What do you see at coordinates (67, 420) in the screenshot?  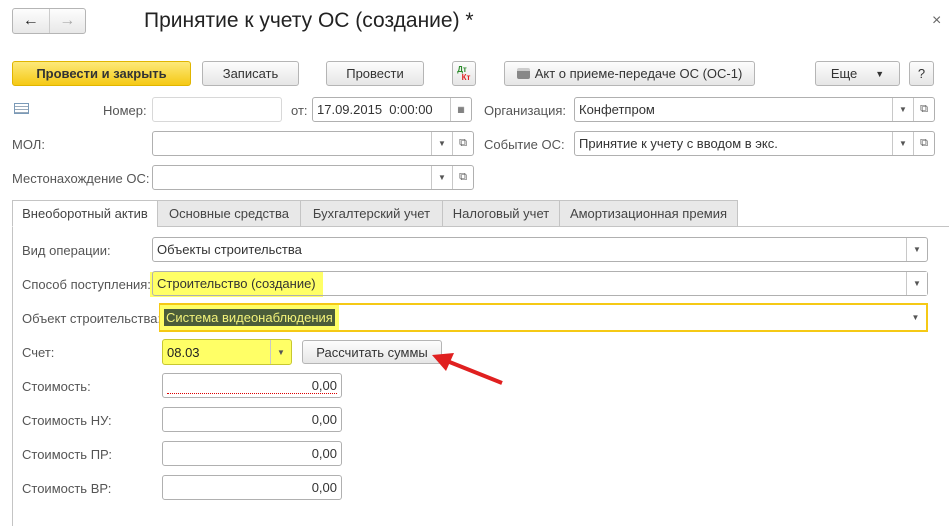 I see `cost-nu-label: Стоимость НУ:` at bounding box center [67, 420].